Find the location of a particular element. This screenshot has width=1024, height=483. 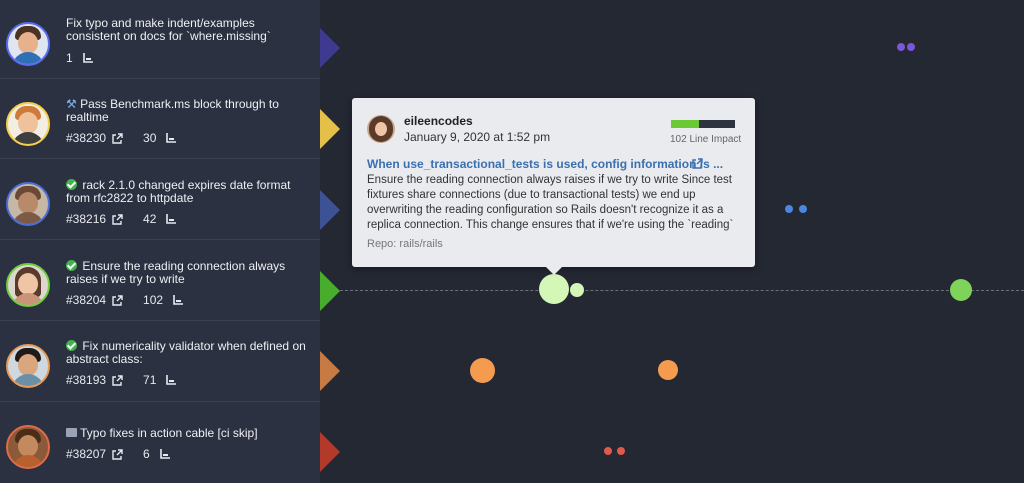

line-count: 71 is located at coordinates (150, 380).